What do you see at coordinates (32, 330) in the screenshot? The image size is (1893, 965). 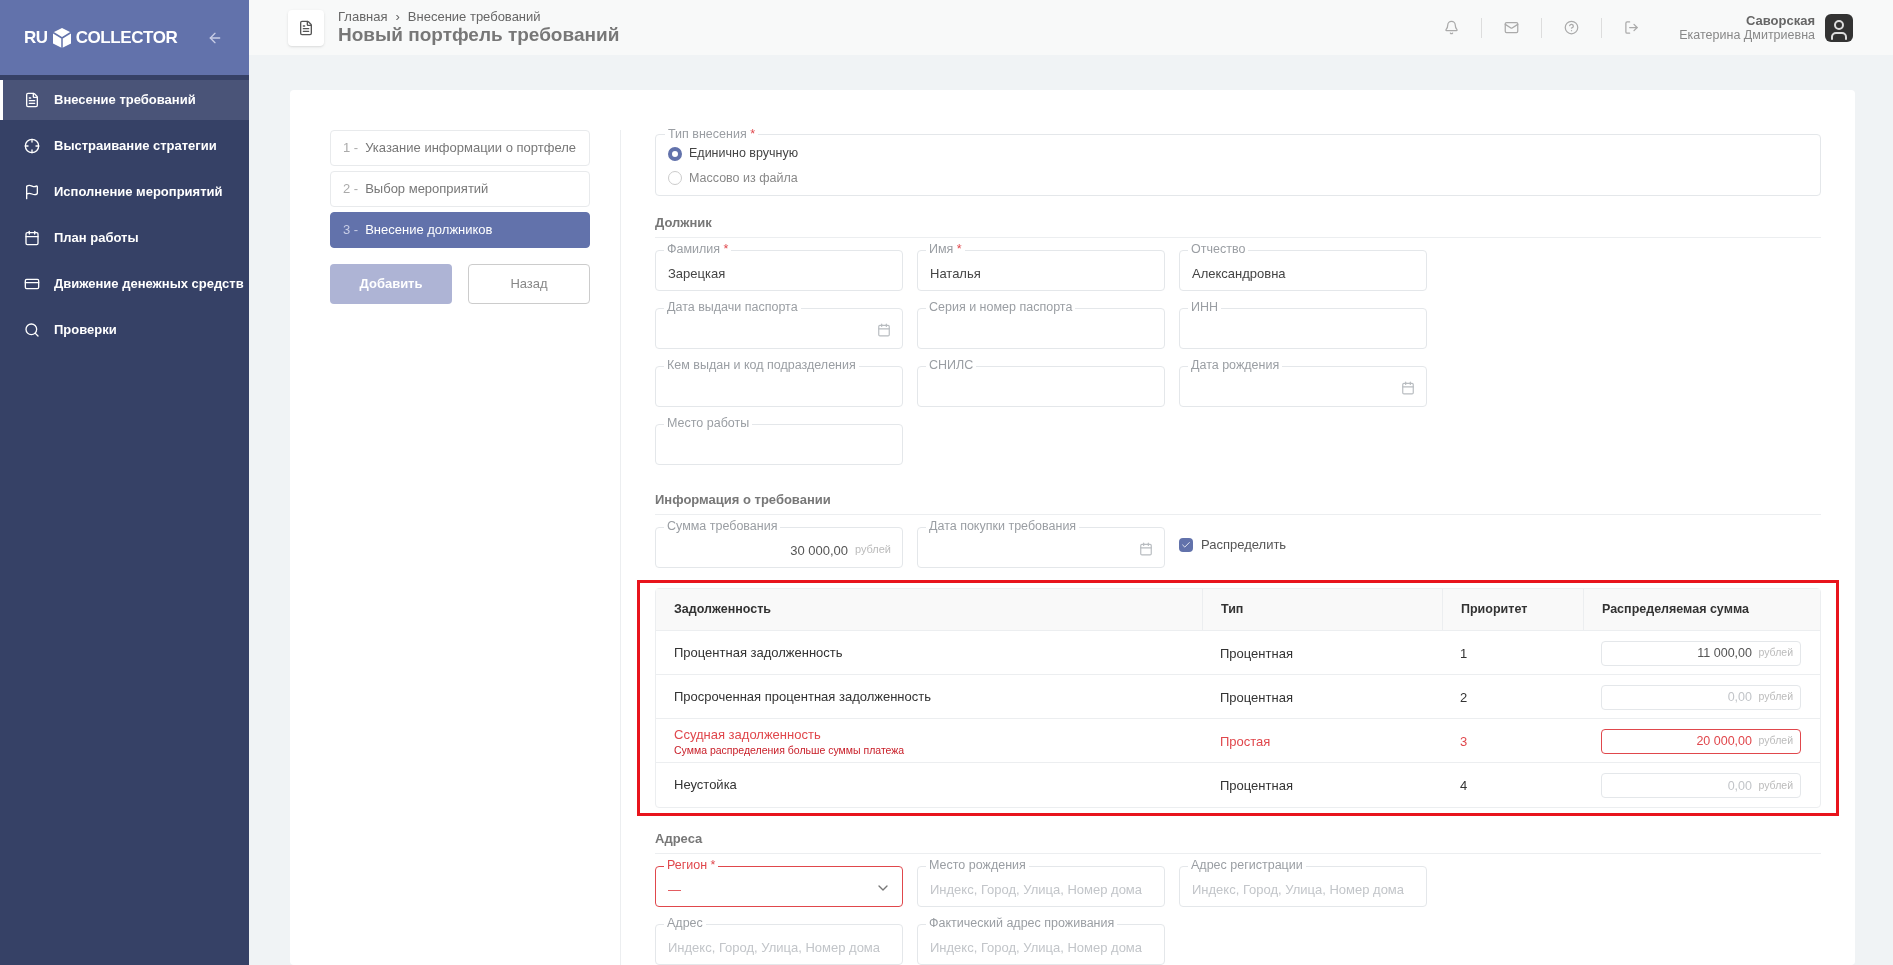 I see `search-icon` at bounding box center [32, 330].